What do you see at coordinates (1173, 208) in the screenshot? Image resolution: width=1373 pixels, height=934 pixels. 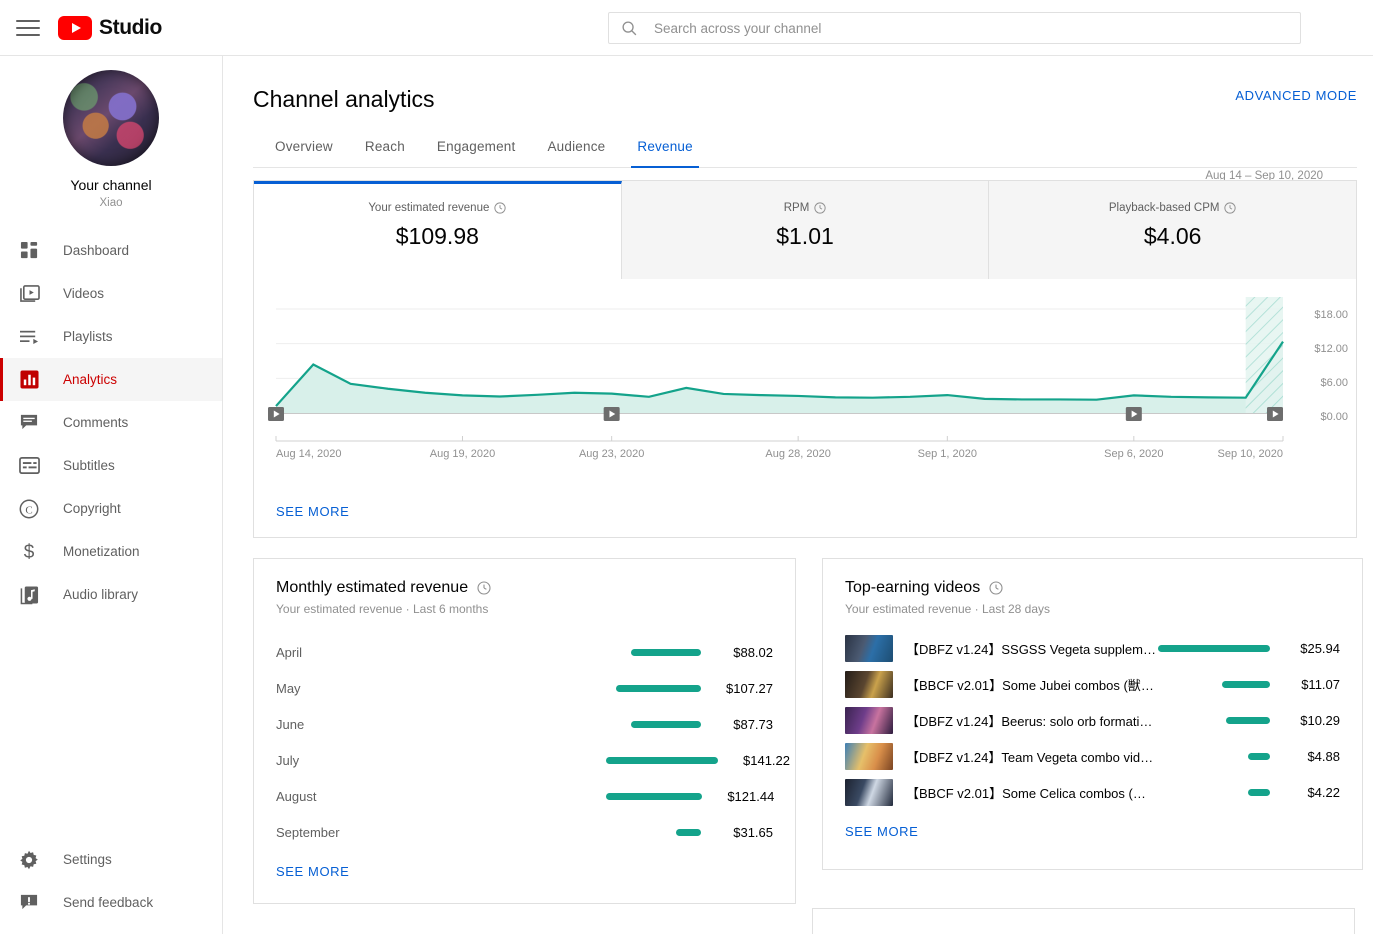 I see `metric-label-wrap: Playback-based CPM` at bounding box center [1173, 208].